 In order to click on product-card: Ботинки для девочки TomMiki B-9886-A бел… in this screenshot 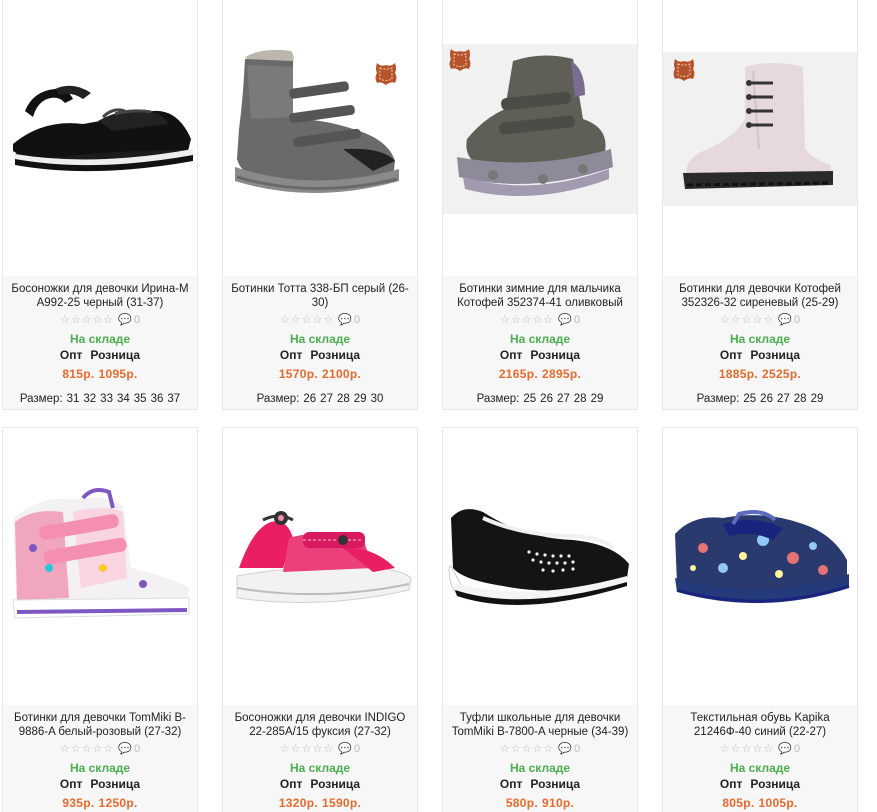, I will do `click(100, 619)`.